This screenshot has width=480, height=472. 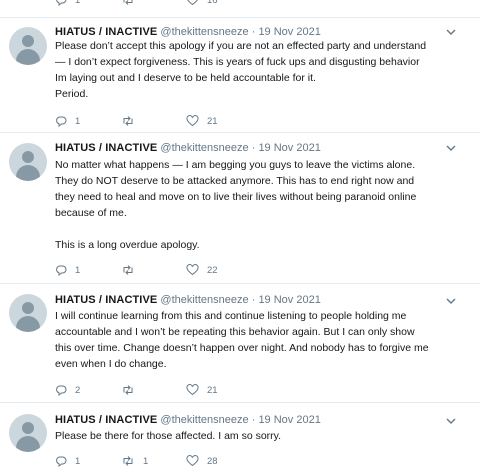 I want to click on retweet-count: 1, so click(x=146, y=461).